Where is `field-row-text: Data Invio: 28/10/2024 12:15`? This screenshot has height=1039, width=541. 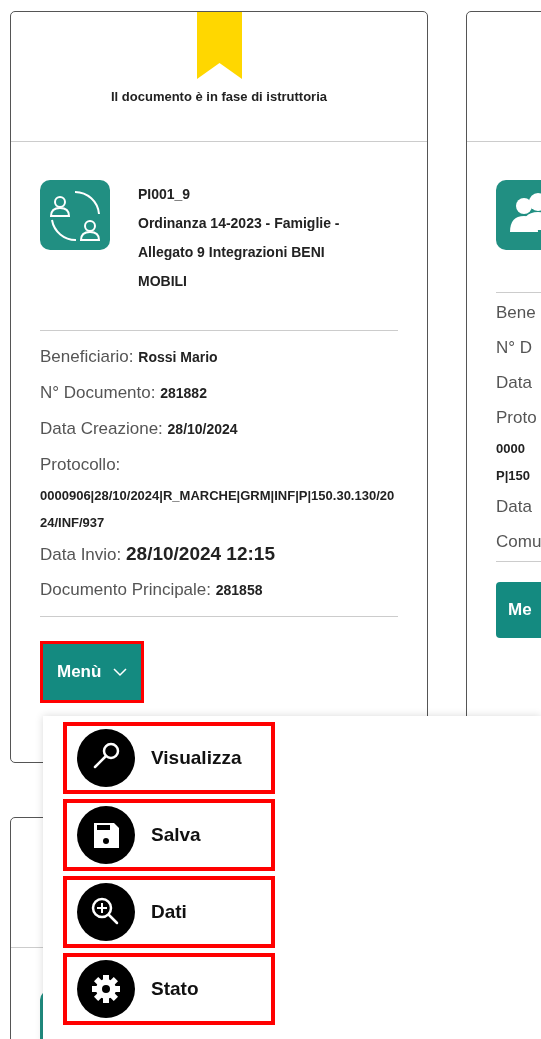
field-row-text: Data Invio: 28/10/2024 12:15 is located at coordinates (158, 554).